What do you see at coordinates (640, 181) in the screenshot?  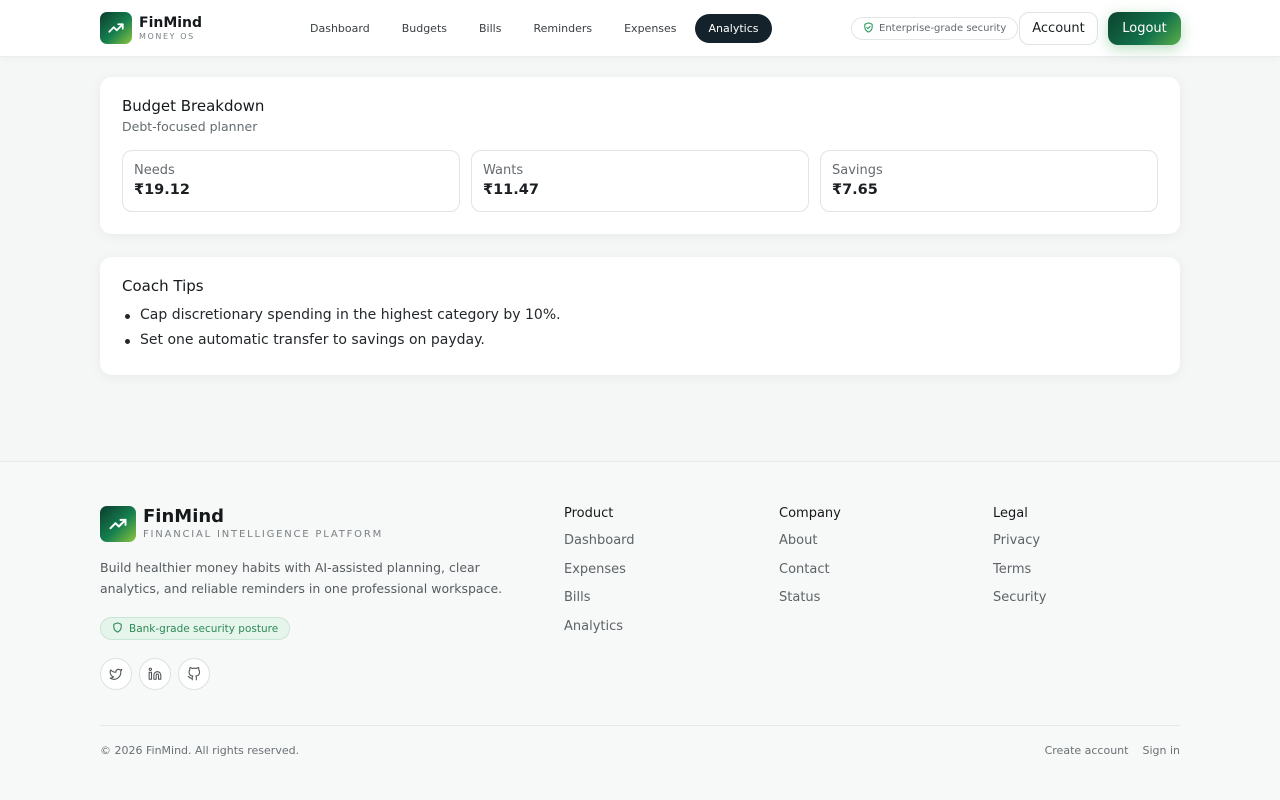 I see `wants-stat: Wants ₹11.47` at bounding box center [640, 181].